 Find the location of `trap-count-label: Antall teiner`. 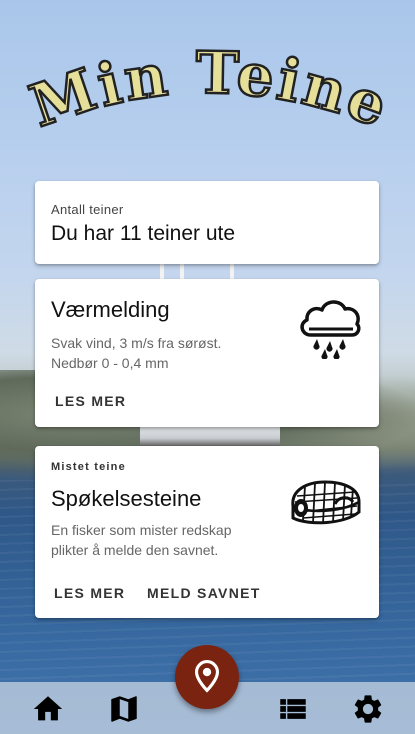

trap-count-label: Antall teiner is located at coordinates (87, 209).